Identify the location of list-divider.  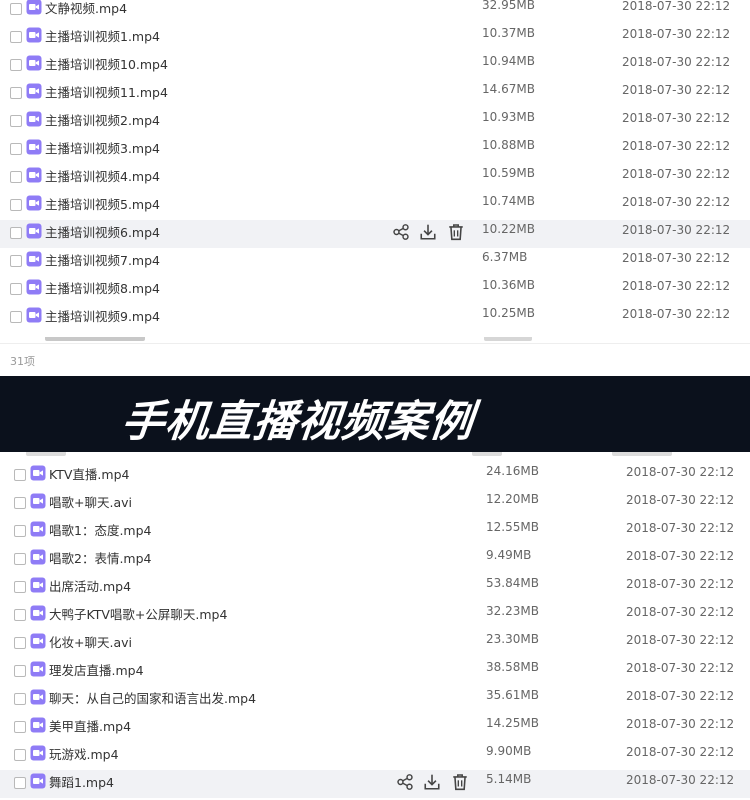
(375, 343).